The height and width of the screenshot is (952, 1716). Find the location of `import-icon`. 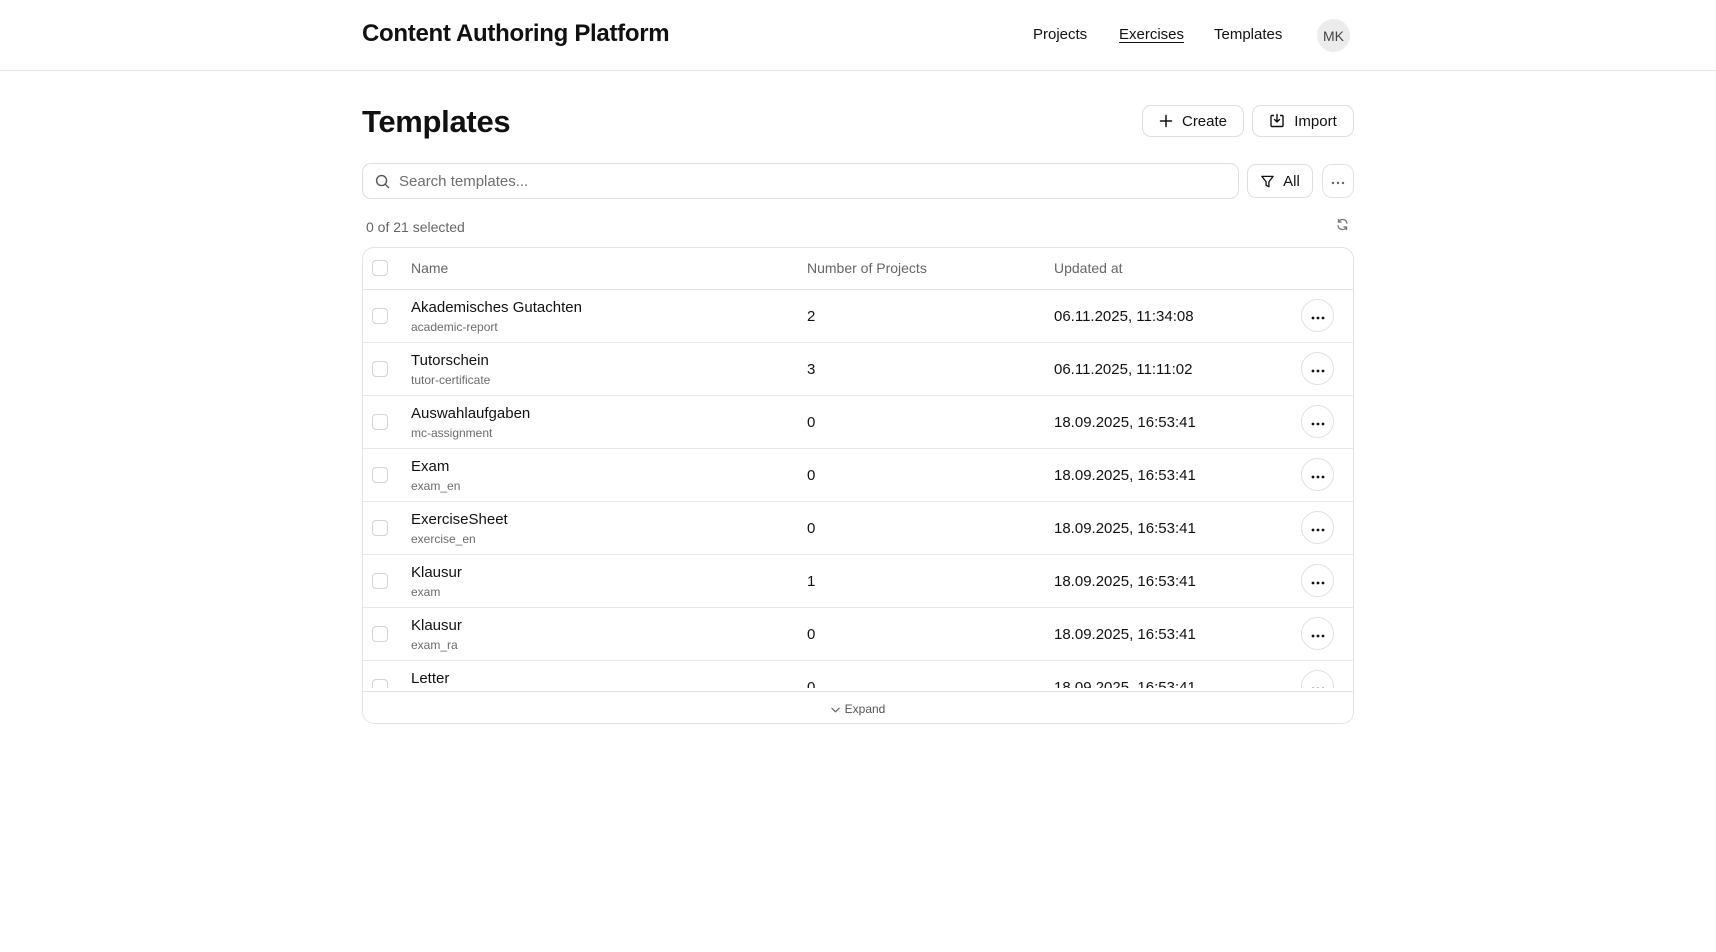

import-icon is located at coordinates (1277, 121).